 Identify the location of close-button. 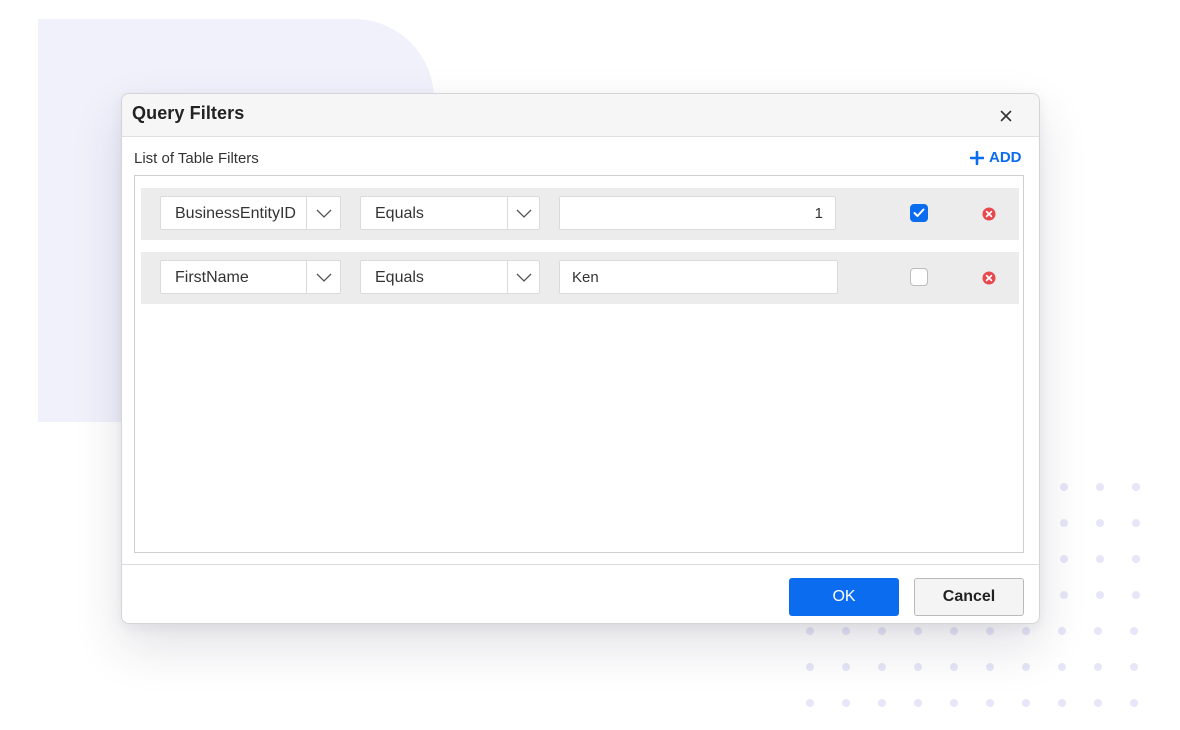
(1006, 116).